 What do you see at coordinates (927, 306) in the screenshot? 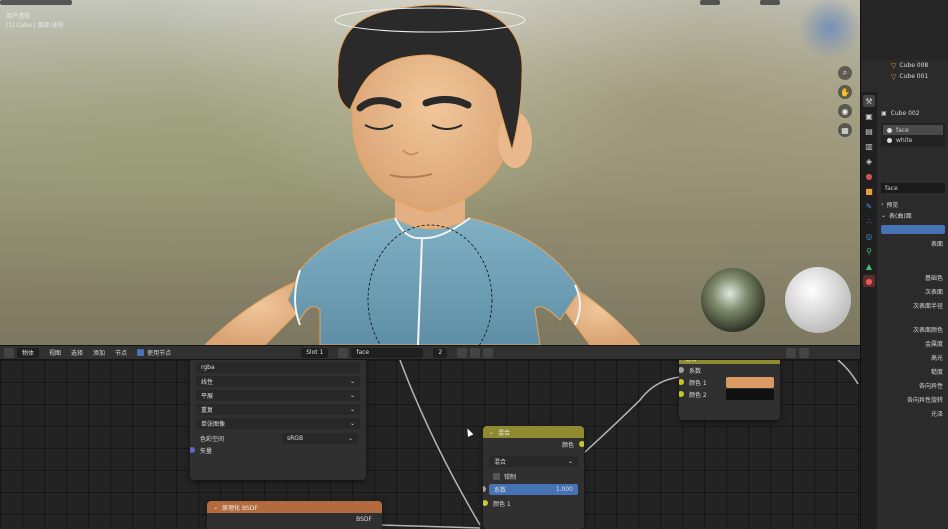
I see `property-label: 次表面半径` at bounding box center [927, 306].